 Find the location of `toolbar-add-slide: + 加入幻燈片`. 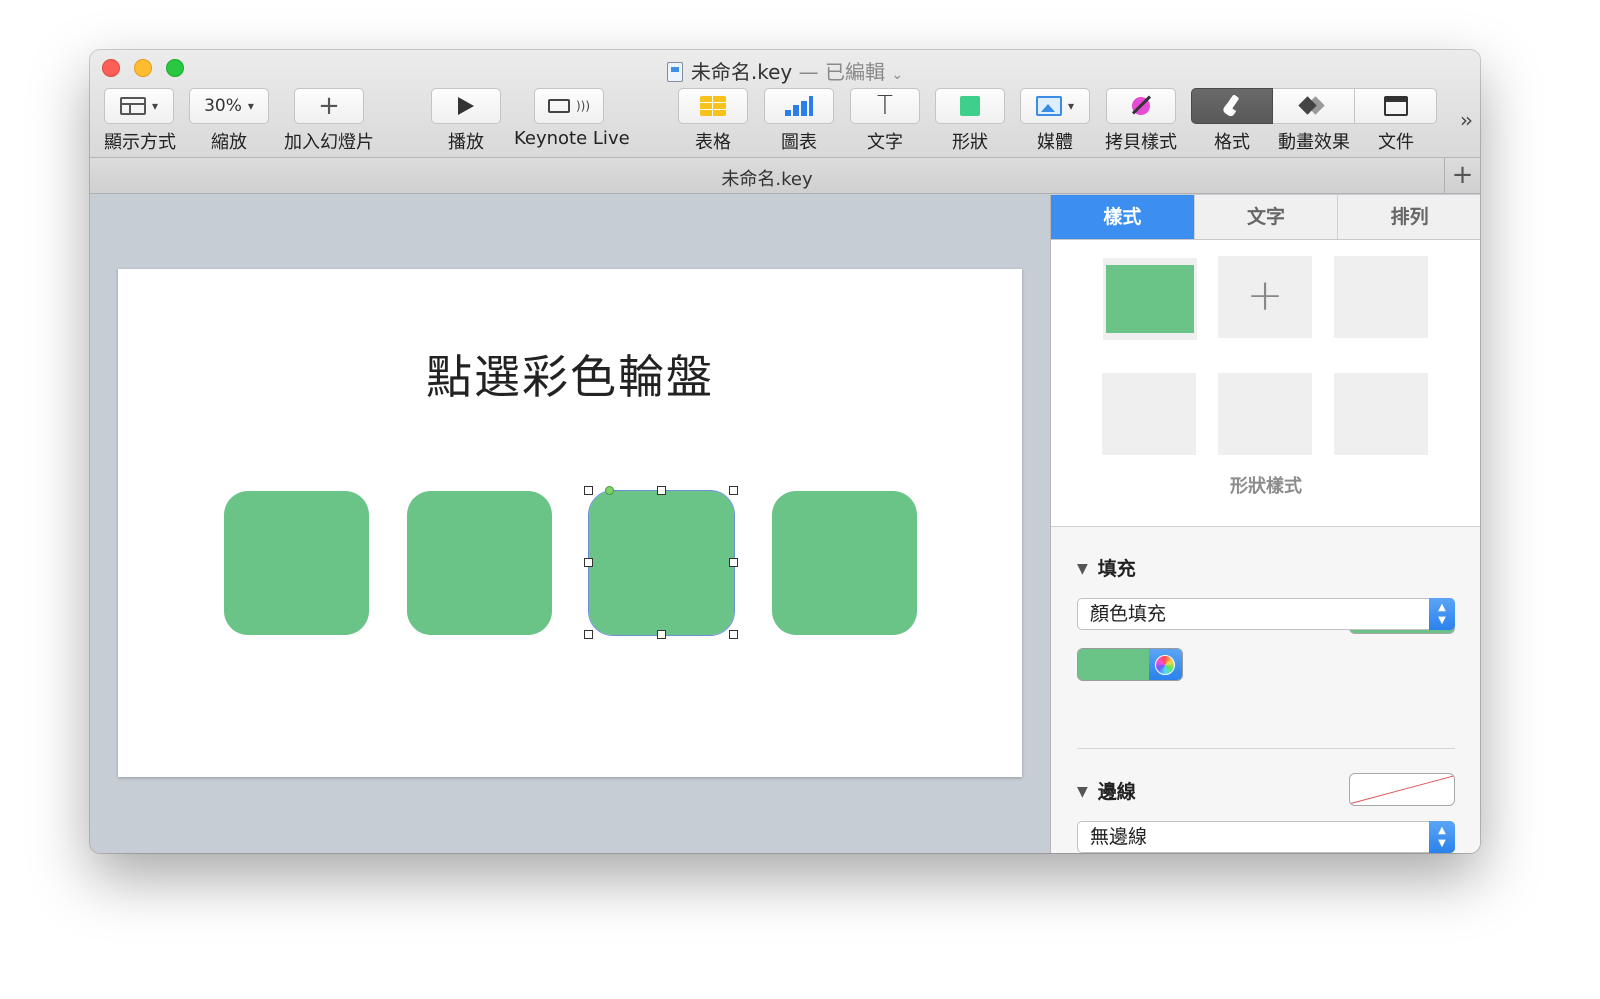

toolbar-add-slide: + 加入幻燈片 is located at coordinates (329, 121).